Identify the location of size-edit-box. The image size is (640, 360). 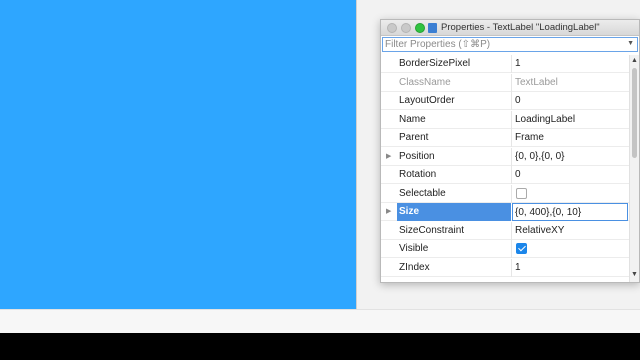
(570, 212).